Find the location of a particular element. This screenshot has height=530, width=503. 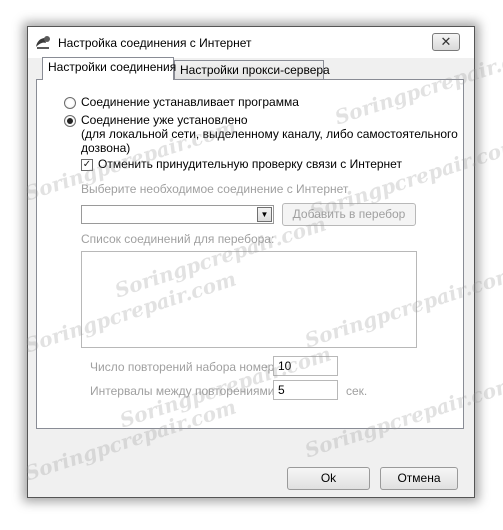

add-to-list-label: Добавить в перебор is located at coordinates (349, 214).